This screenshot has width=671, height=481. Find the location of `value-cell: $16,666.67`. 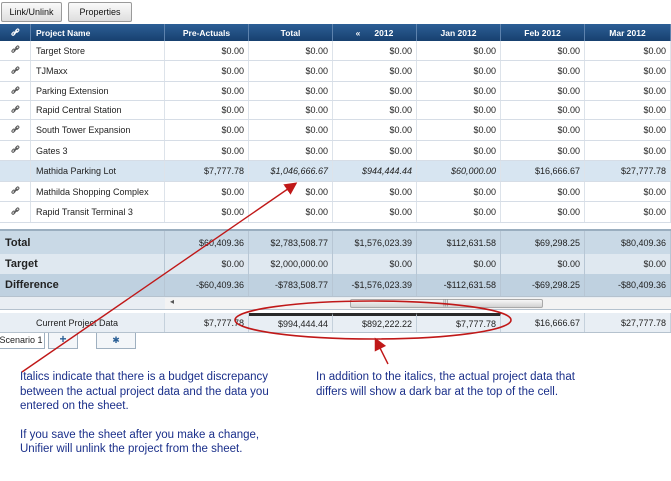

value-cell: $16,666.67 is located at coordinates (543, 171).